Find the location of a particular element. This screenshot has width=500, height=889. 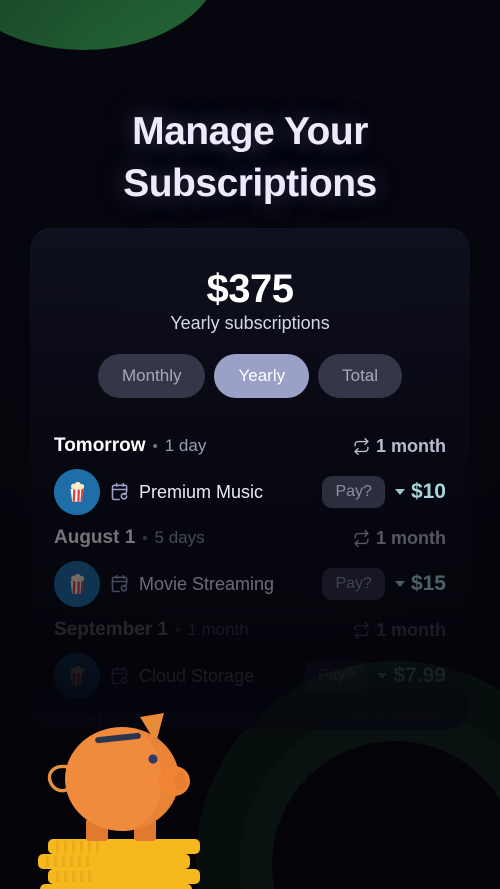

subscription-group-header: September 1 • 1 month 1 month is located at coordinates (250, 630).